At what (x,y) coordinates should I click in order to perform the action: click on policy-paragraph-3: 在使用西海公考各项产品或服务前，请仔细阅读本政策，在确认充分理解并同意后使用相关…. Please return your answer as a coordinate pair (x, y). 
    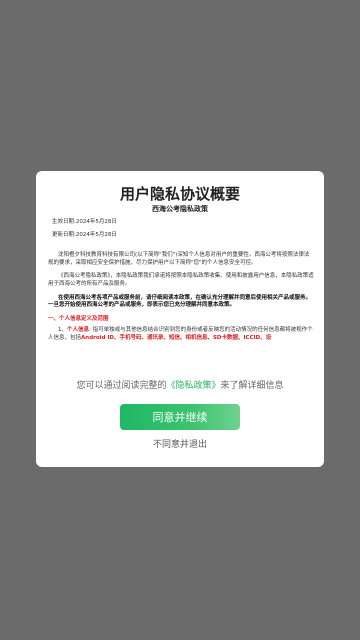
    Looking at the image, I should click on (180, 301).